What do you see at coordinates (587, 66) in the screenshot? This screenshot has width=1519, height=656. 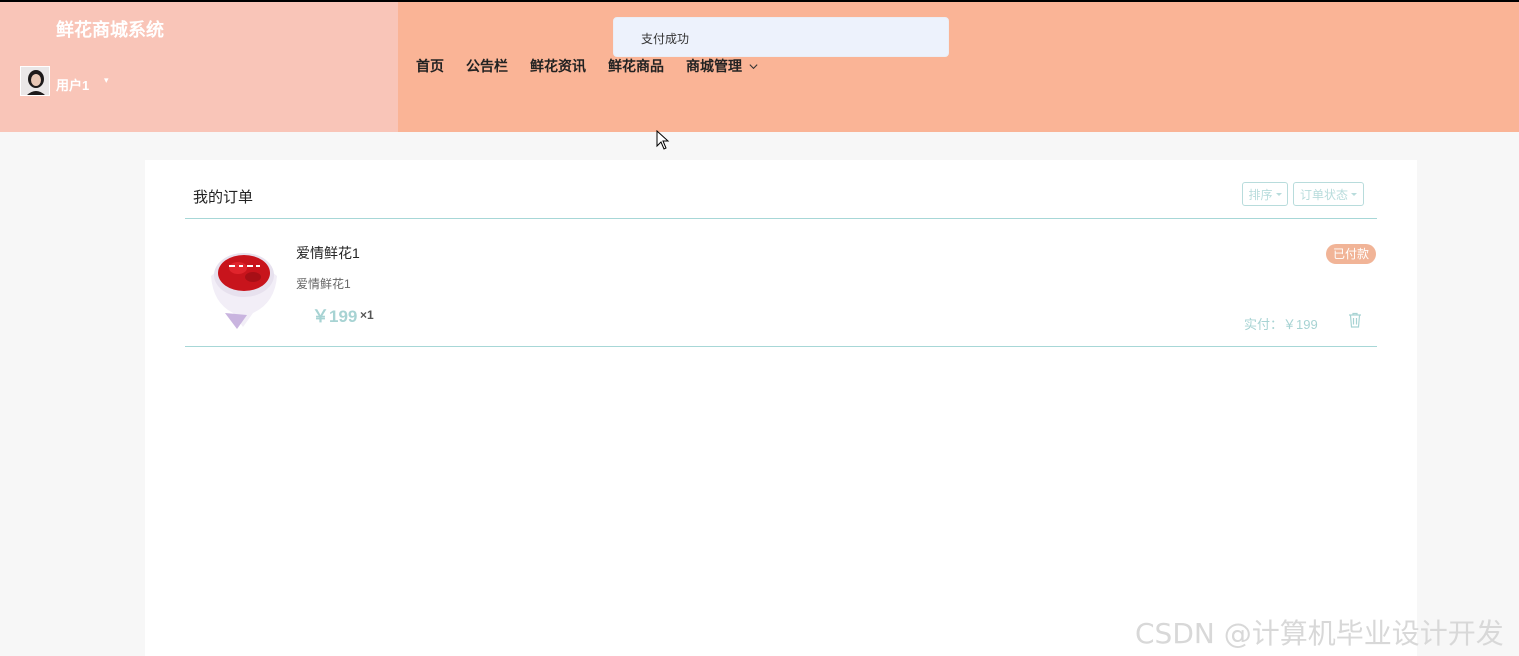 I see `main-nav: 首页 公告栏 鲜花资讯 鲜花商品 商城管理` at bounding box center [587, 66].